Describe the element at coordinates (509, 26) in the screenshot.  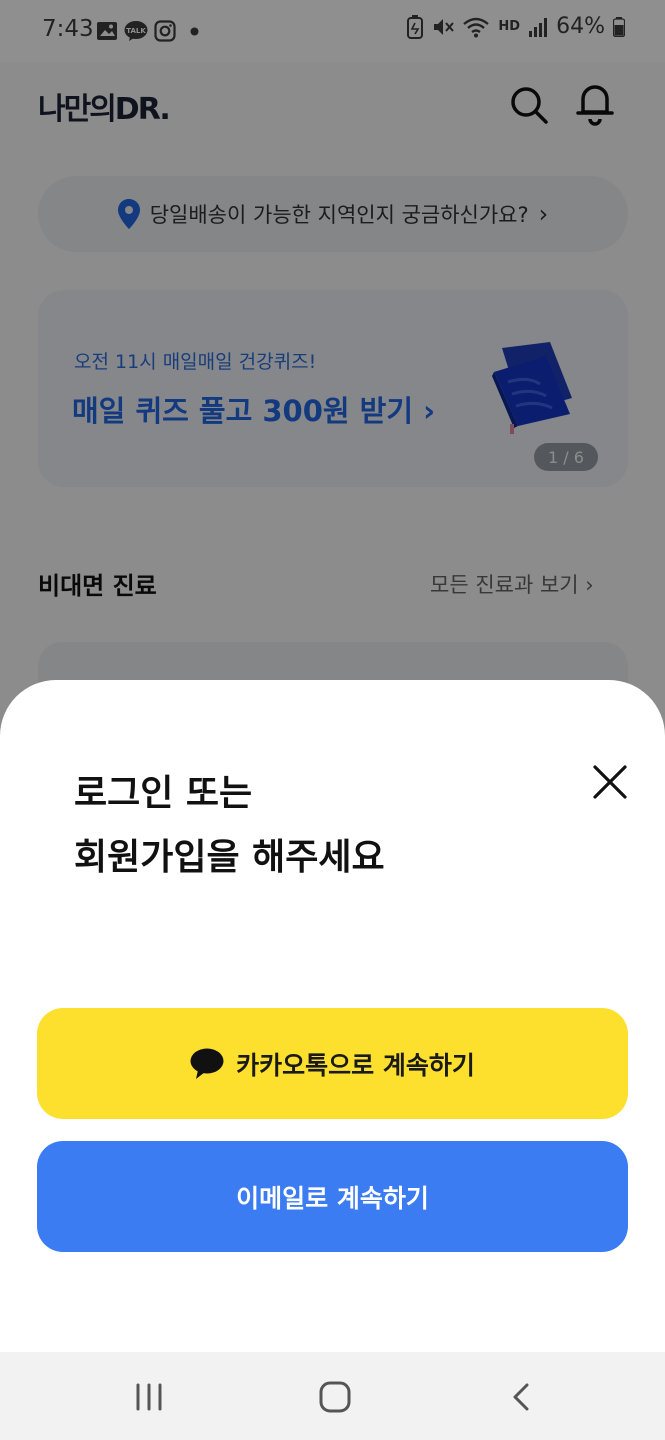
I see `hd-voice-icon: HD` at that location.